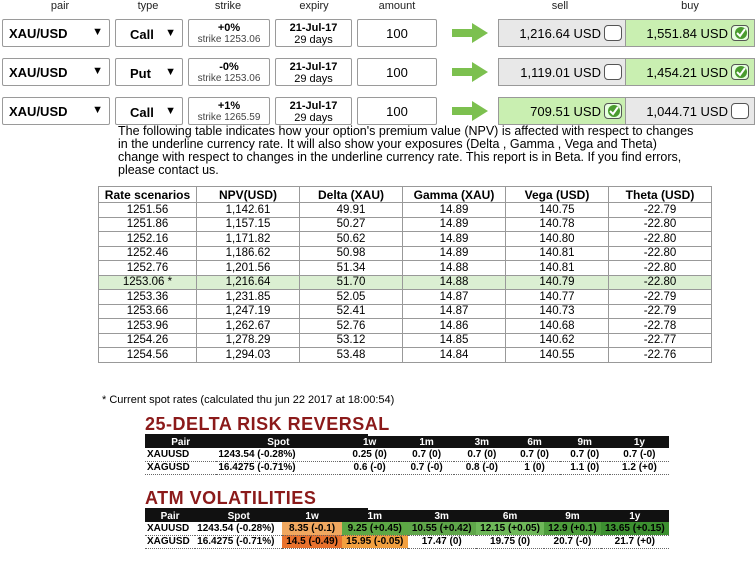 Image resolution: width=756 pixels, height=564 pixels. Describe the element at coordinates (557, 194) in the screenshot. I see `column-header: Vega (USD)` at that location.